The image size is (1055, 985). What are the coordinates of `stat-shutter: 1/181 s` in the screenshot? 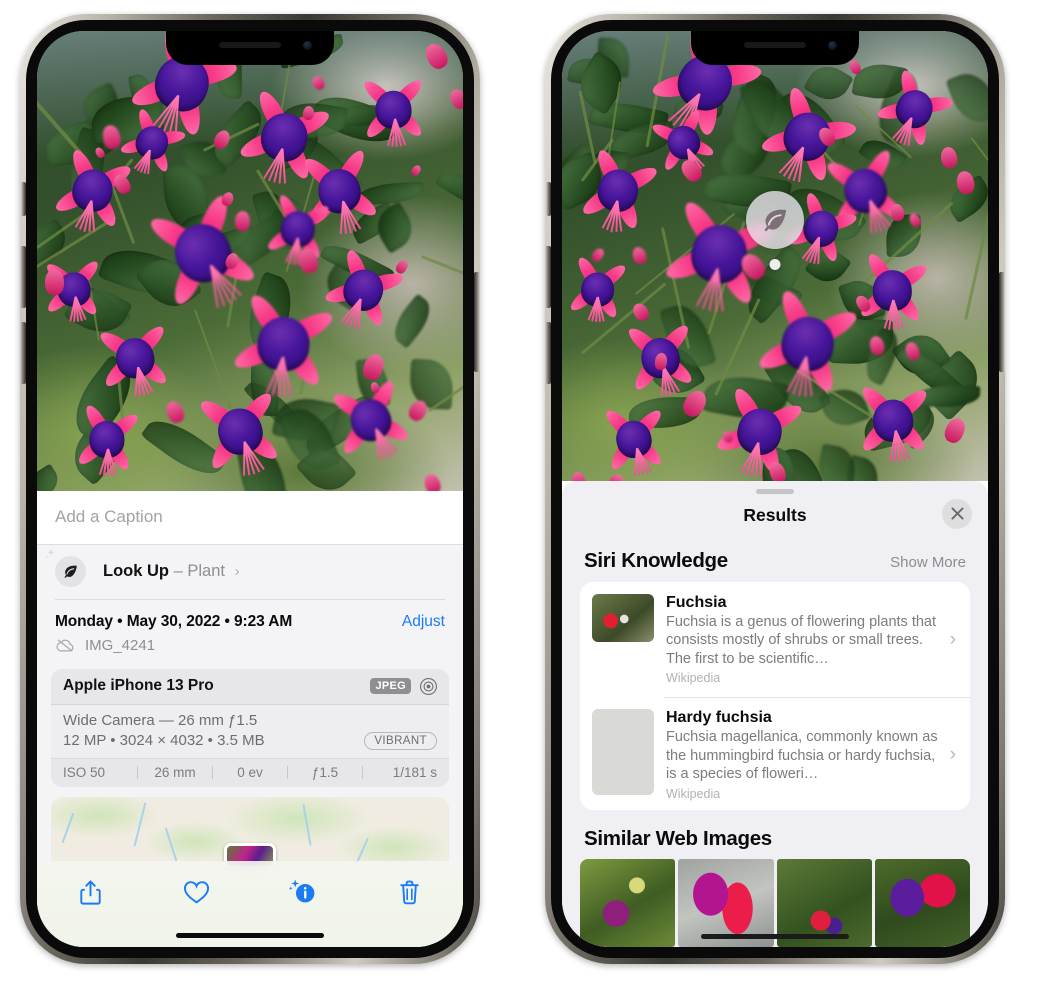 It's located at (414, 772).